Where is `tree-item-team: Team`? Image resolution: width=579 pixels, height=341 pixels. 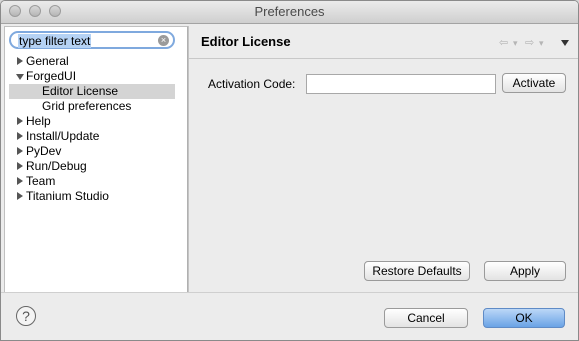 tree-item-team: Team is located at coordinates (96, 181).